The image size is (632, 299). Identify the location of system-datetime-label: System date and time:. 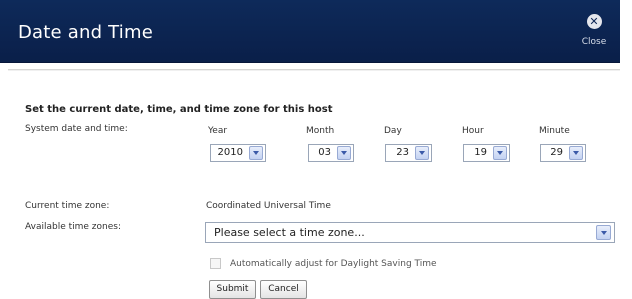
(76, 129).